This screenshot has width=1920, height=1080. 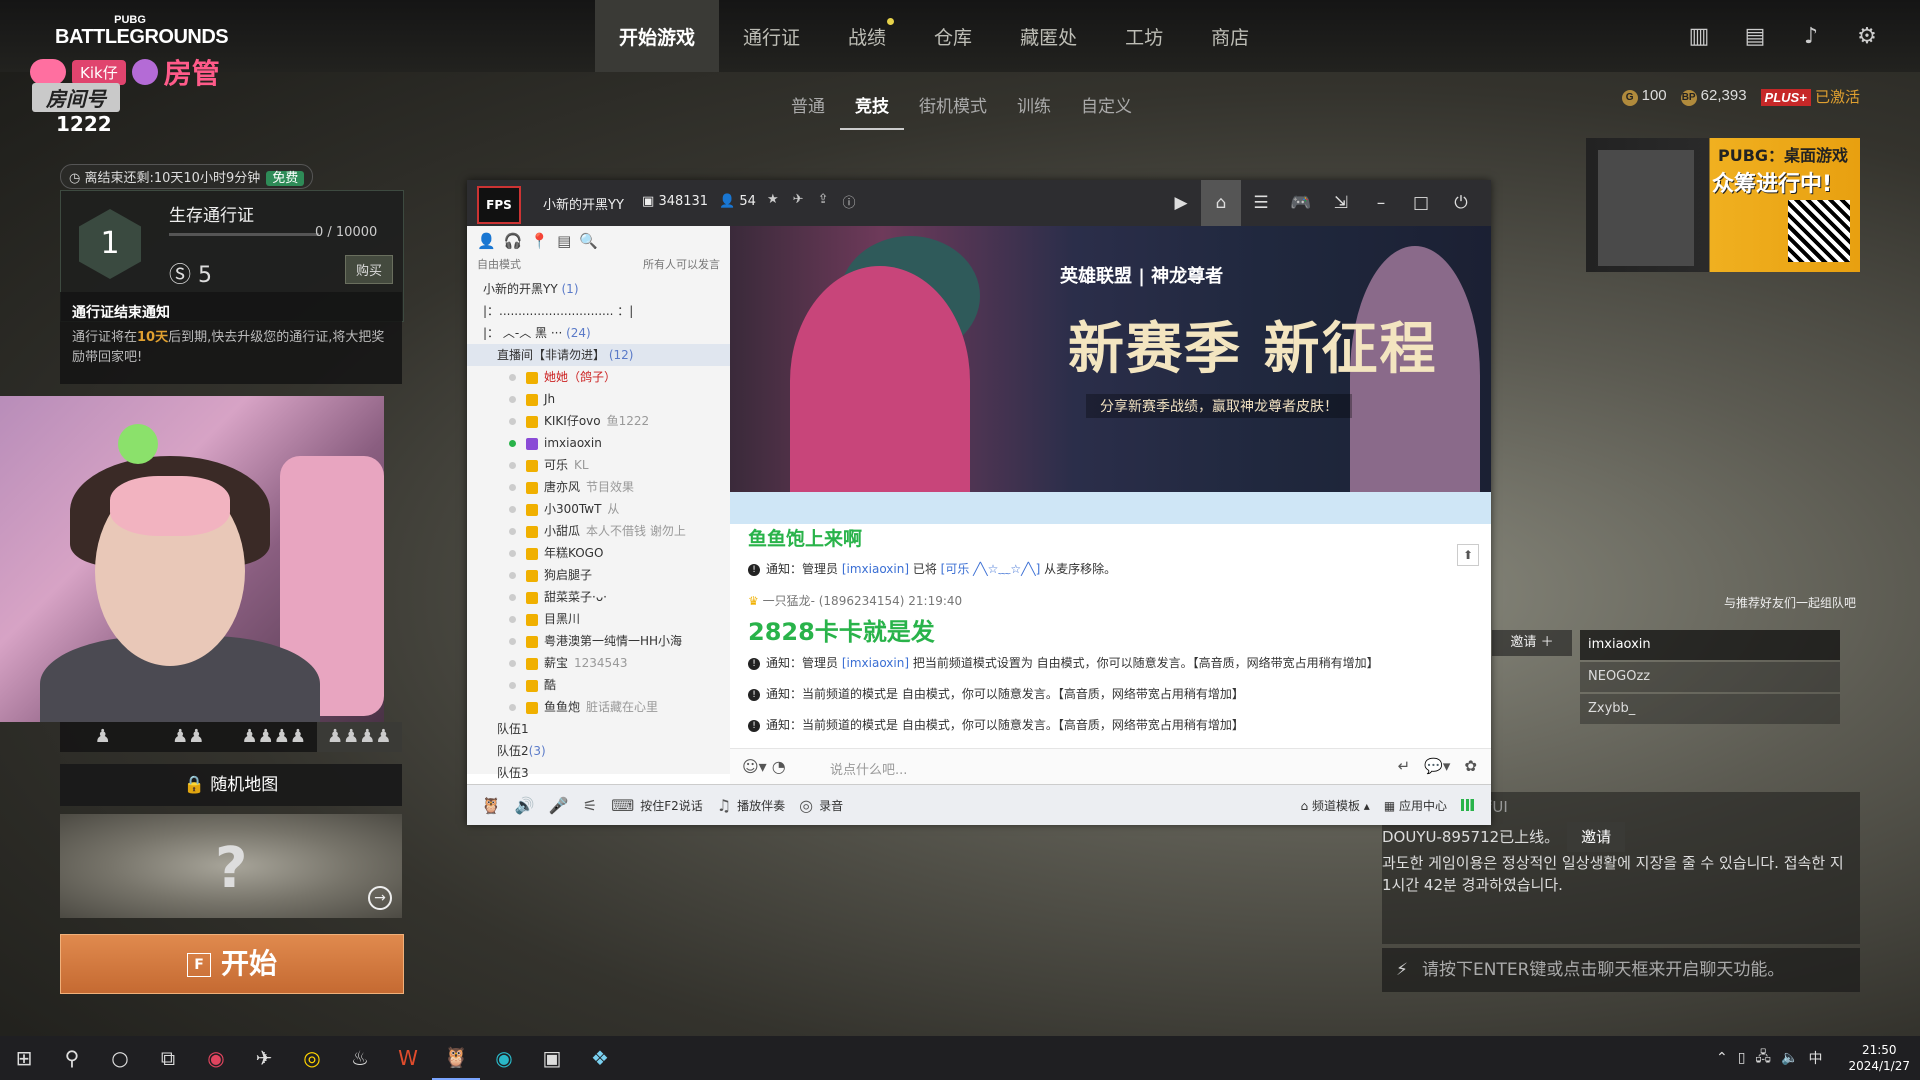 I want to click on power-icon: ⏻, so click(x=1461, y=203).